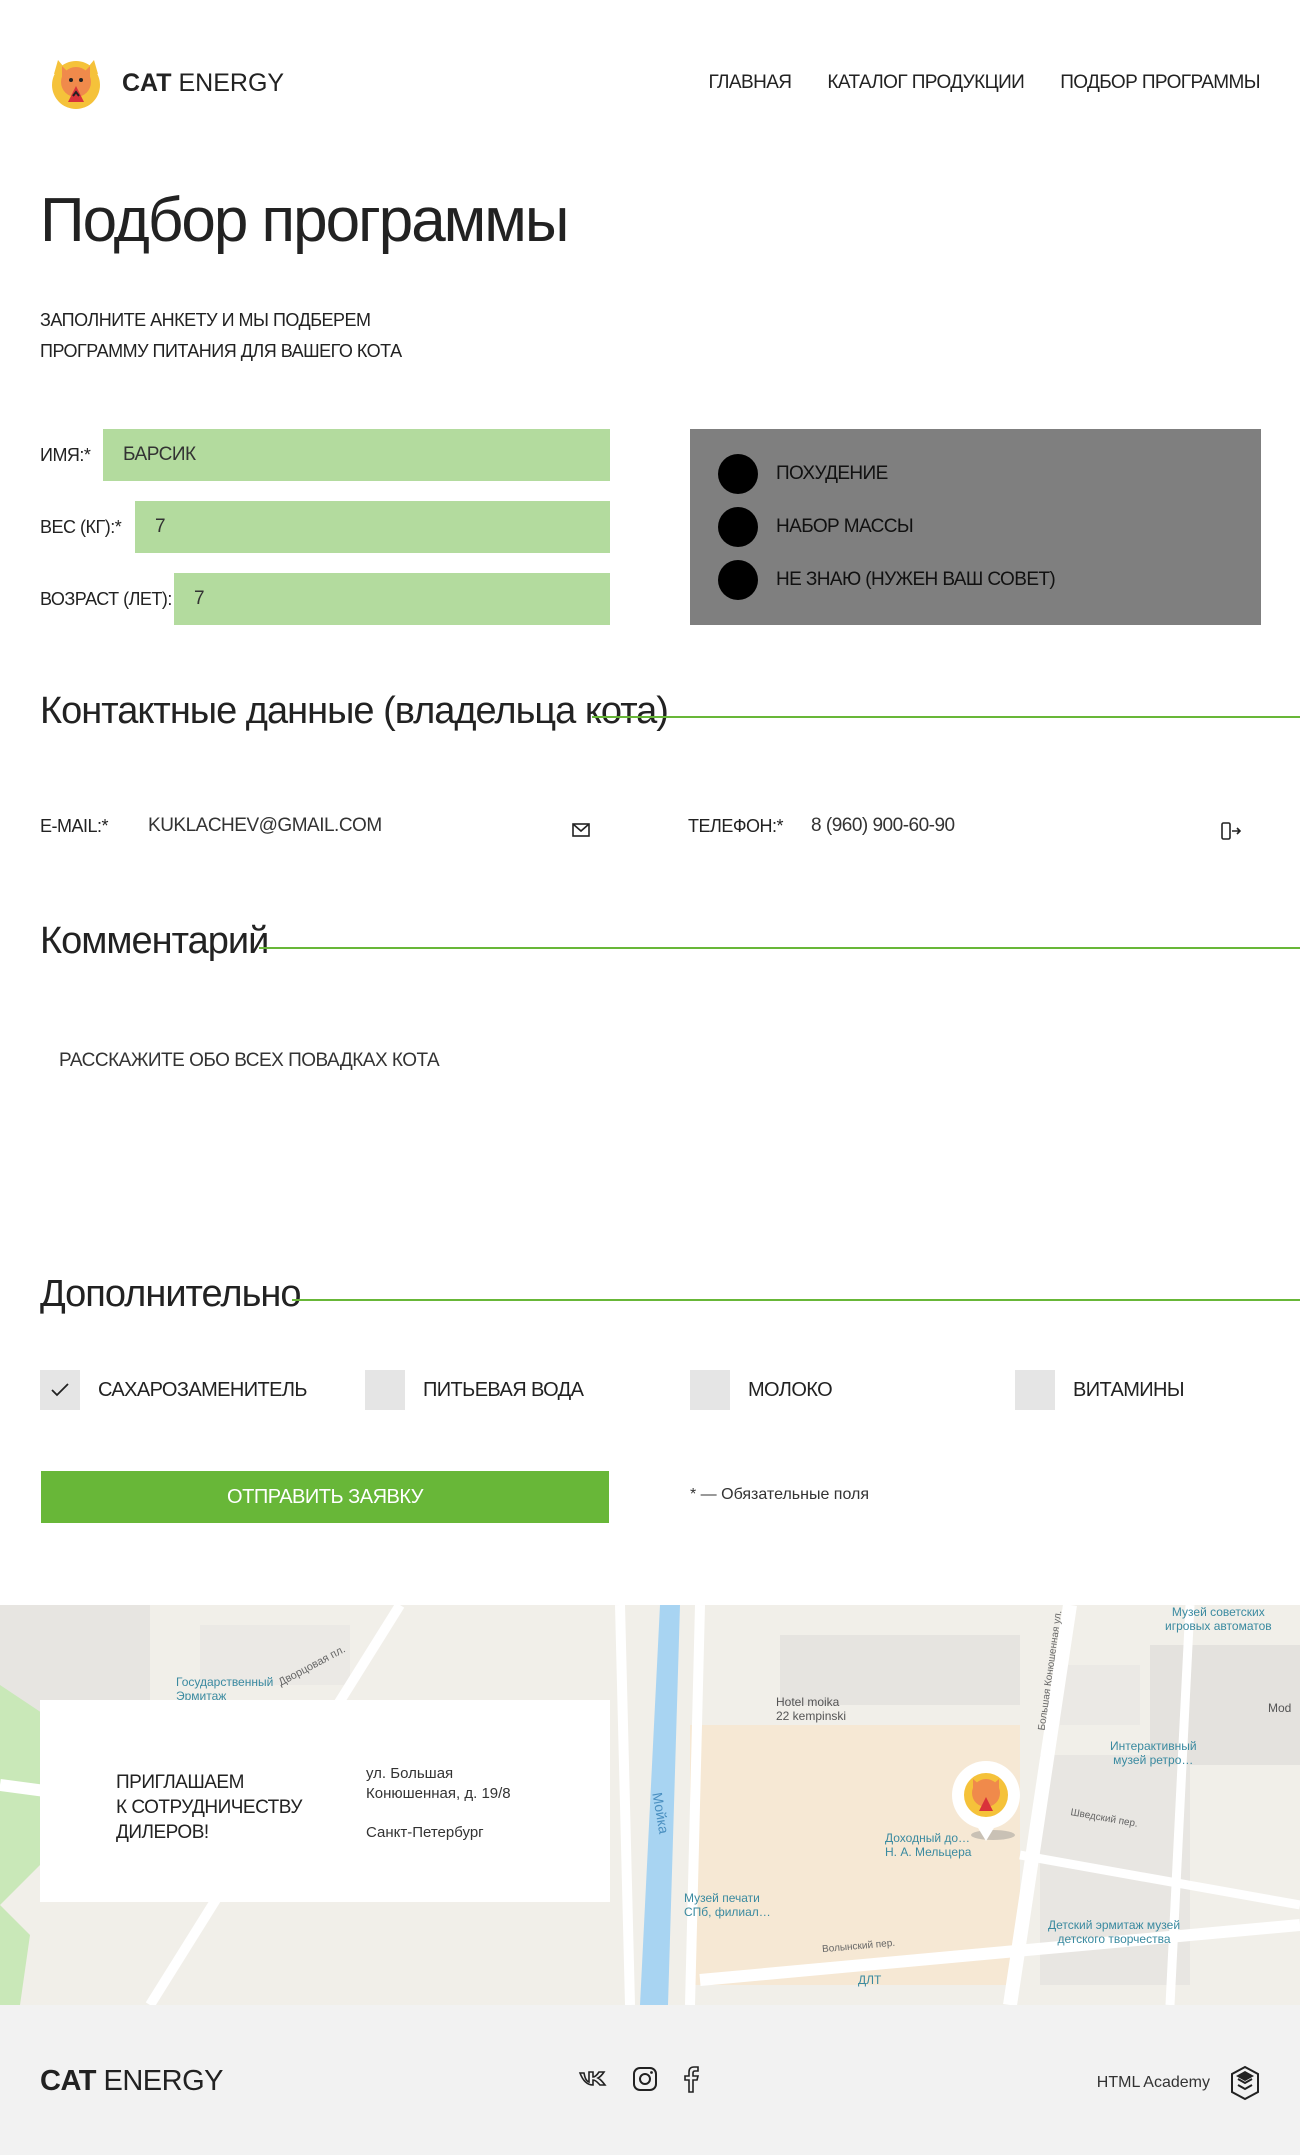  I want to click on checkbox-water: ПИТЬЕВАЯ ВОДА, so click(474, 1390).